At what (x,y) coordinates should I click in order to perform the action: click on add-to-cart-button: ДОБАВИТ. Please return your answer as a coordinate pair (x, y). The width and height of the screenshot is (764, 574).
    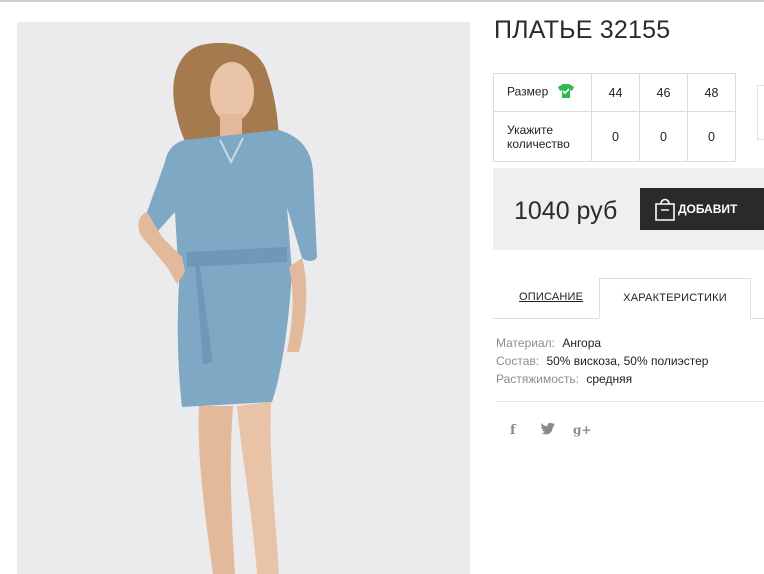
    Looking at the image, I should click on (702, 209).